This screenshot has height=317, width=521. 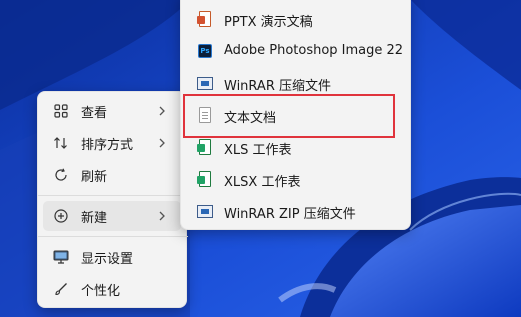 I want to click on submenu-item-label: Adobe Photoshop Image 22, so click(x=314, y=50).